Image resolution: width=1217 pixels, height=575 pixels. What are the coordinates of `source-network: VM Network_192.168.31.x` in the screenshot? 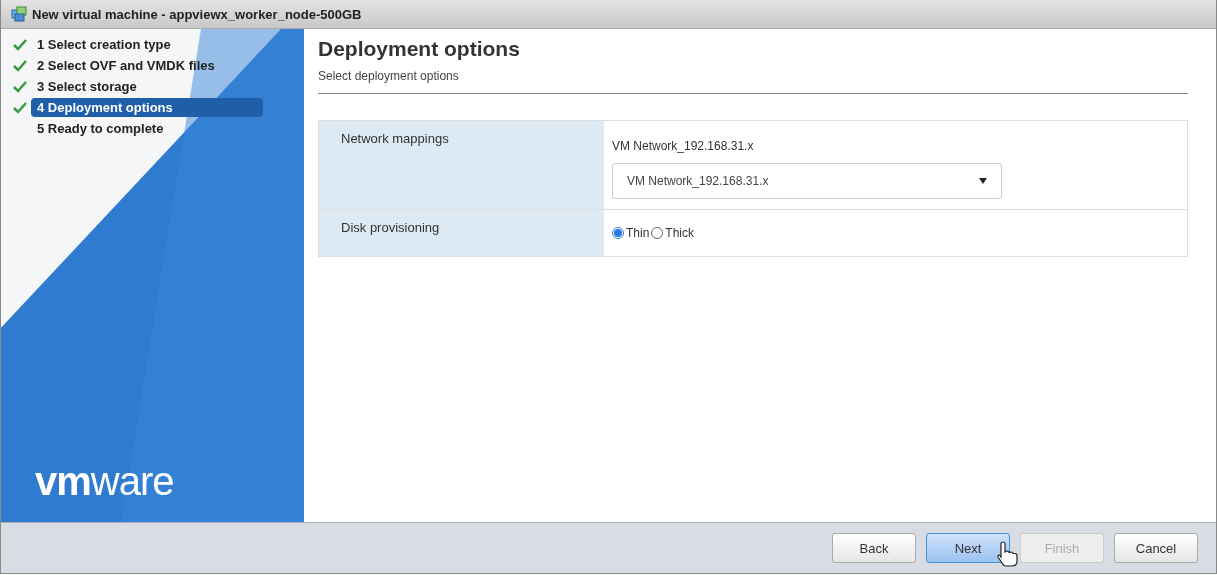 It's located at (683, 146).